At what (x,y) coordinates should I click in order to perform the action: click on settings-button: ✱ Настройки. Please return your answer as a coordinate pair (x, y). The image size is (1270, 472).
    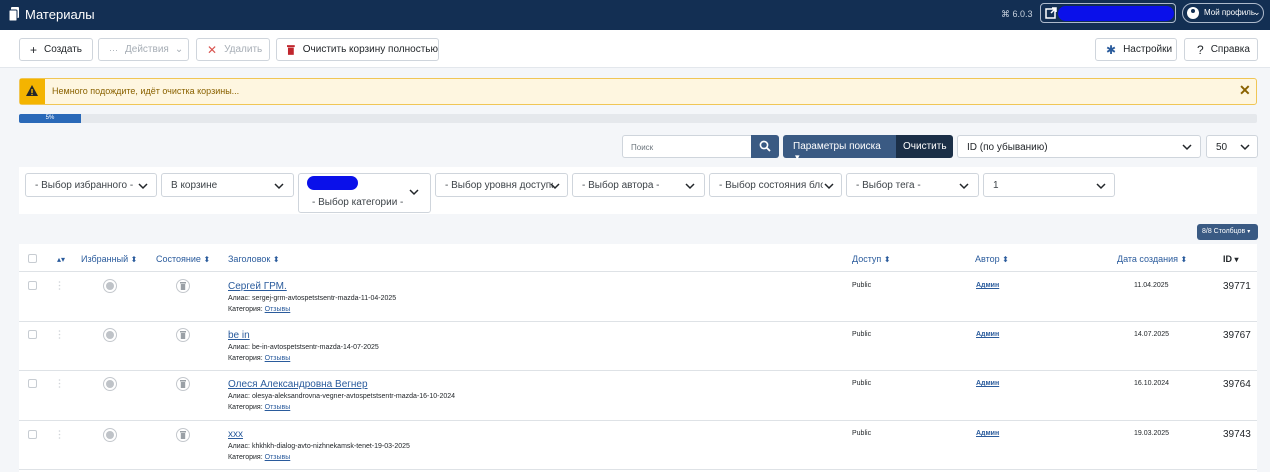
    Looking at the image, I should click on (1136, 49).